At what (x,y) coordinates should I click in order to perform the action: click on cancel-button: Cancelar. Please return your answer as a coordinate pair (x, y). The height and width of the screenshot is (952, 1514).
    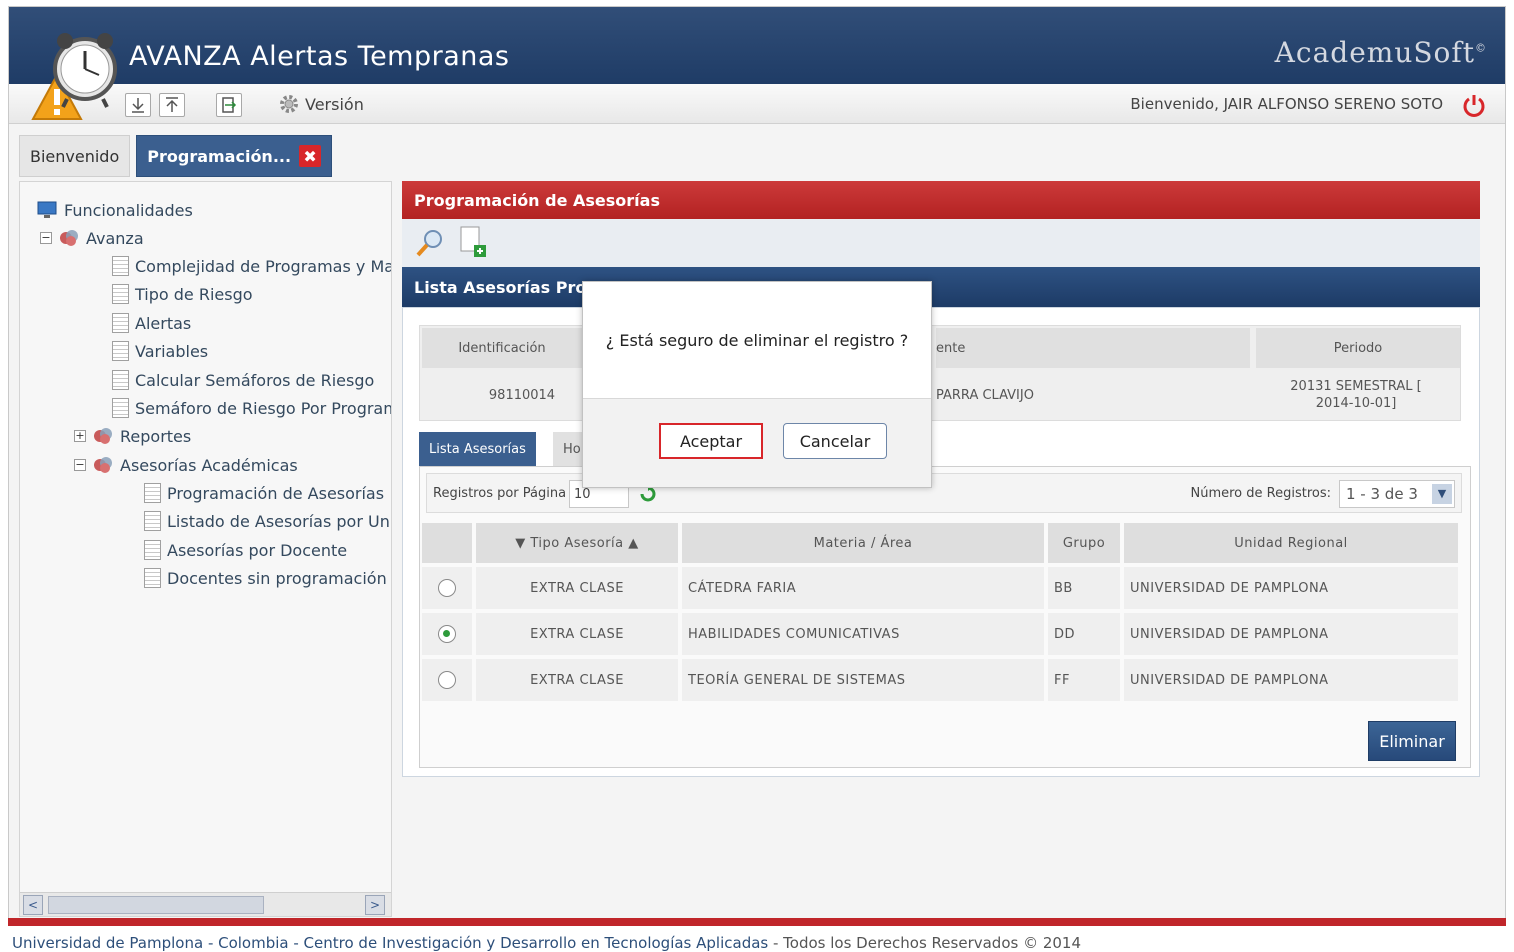
    Looking at the image, I should click on (835, 441).